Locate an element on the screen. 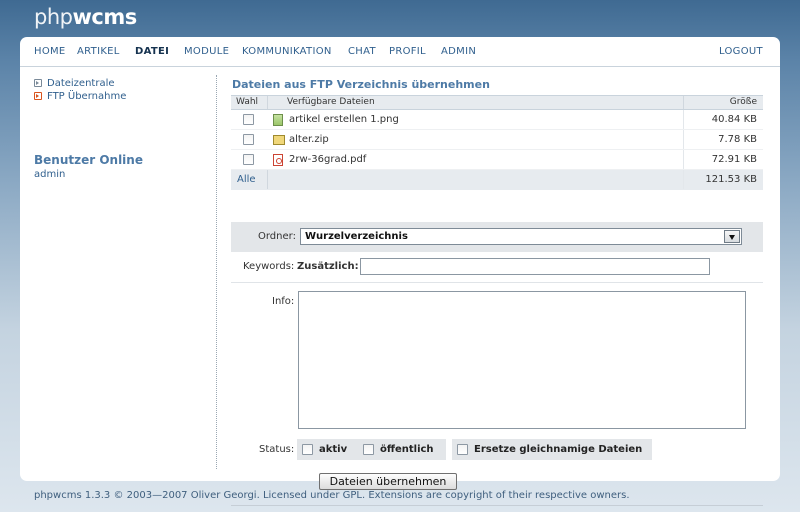 The width and height of the screenshot is (800, 512). online-users-heading: Benutzer Online is located at coordinates (88, 160).